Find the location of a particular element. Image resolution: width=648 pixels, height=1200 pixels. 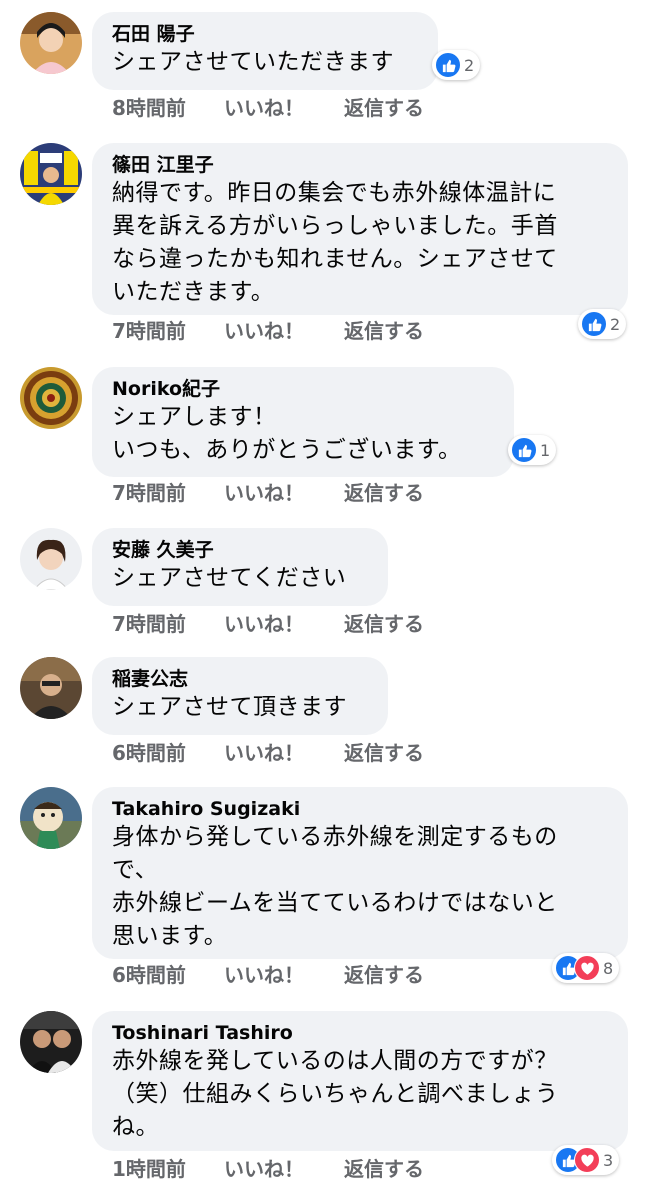

comment-text: シェアさせて頂きます is located at coordinates (229, 707).